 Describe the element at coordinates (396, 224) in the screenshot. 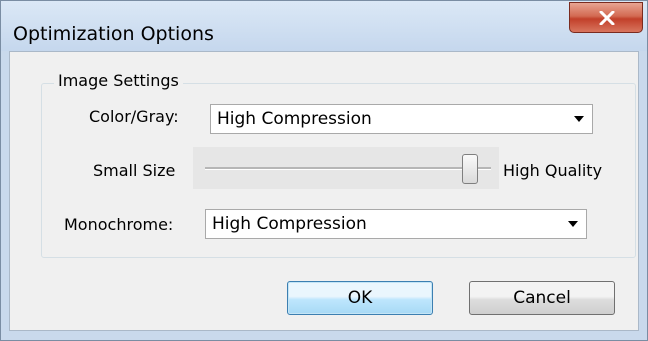

I see `monochrome-dropdown: High Compression` at that location.